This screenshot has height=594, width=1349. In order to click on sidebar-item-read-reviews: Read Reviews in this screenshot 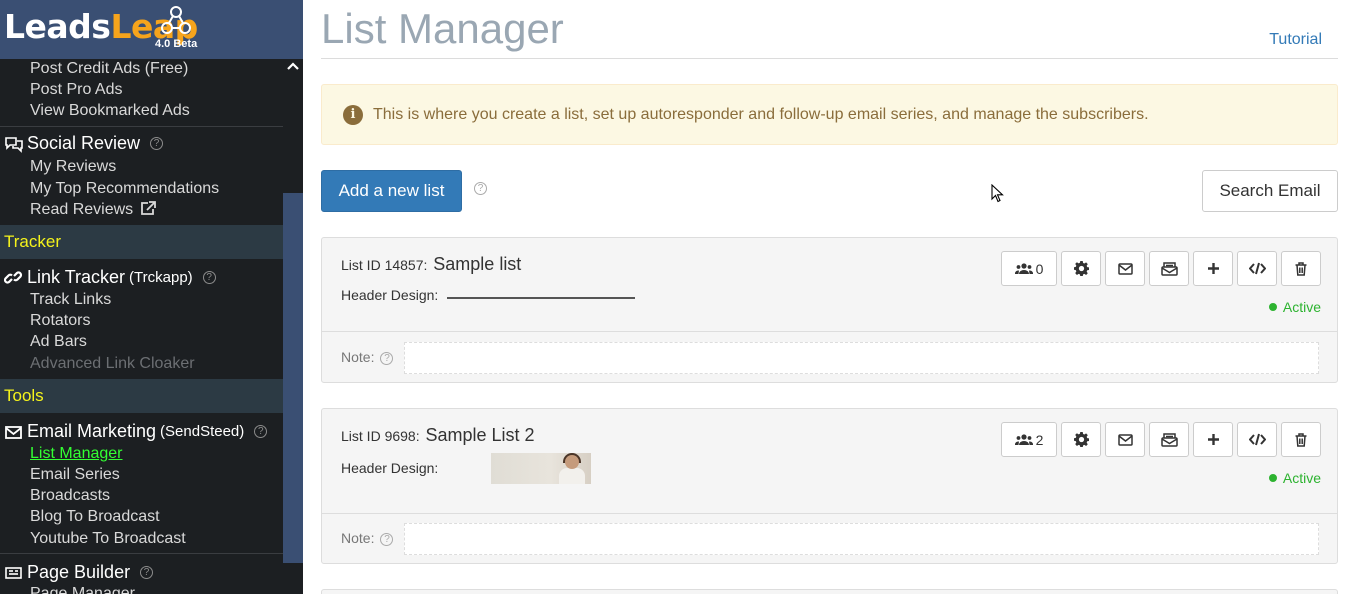, I will do `click(93, 210)`.